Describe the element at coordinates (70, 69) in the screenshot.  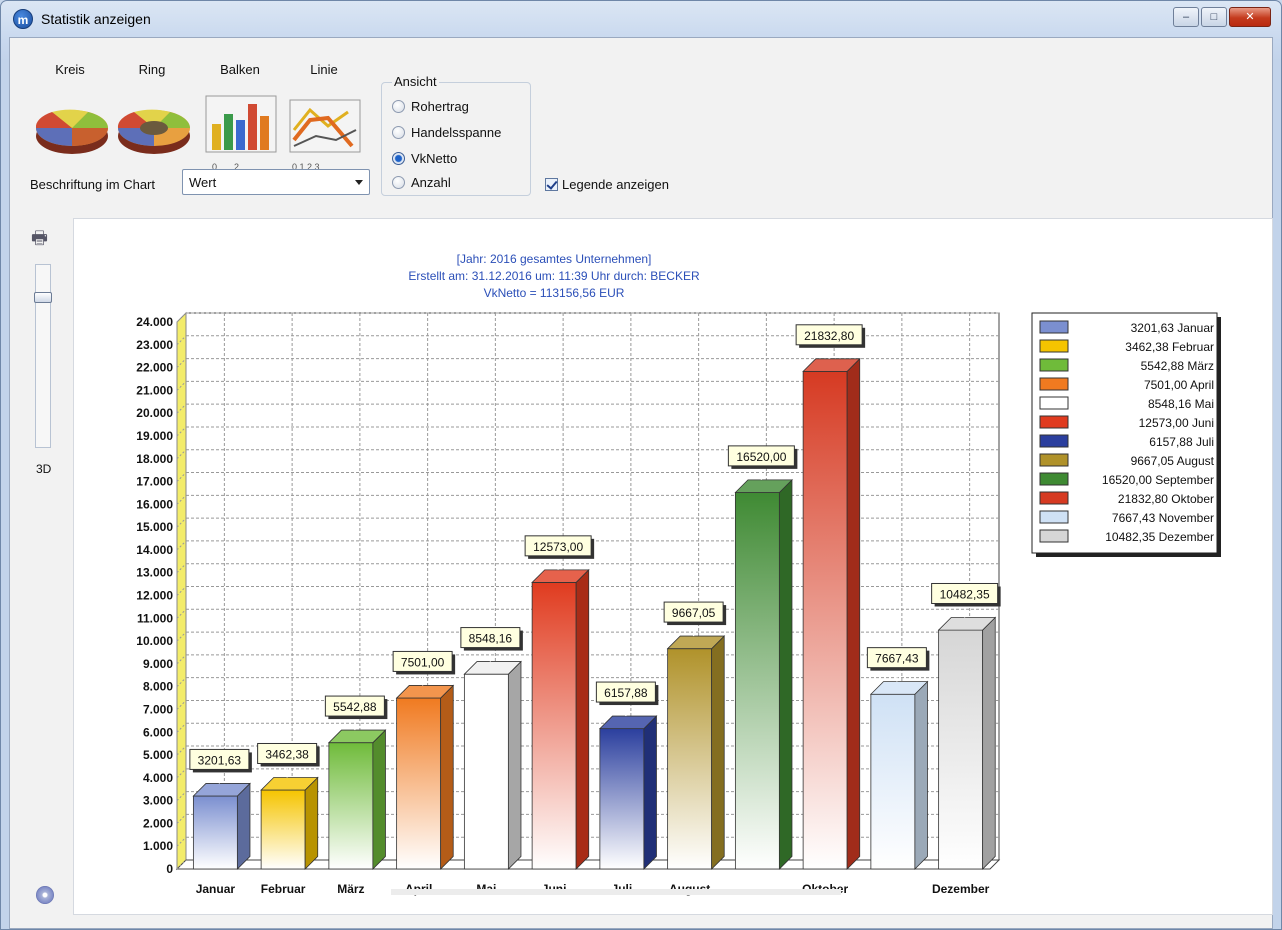
I see `chart-type-label-kreis: Kreis` at that location.